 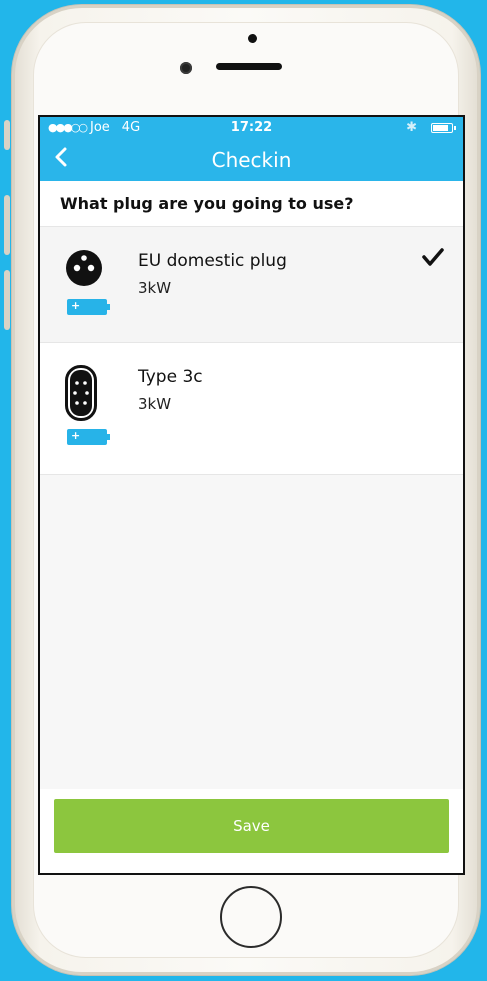 What do you see at coordinates (7, 300) in the screenshot?
I see `volume-down-button` at bounding box center [7, 300].